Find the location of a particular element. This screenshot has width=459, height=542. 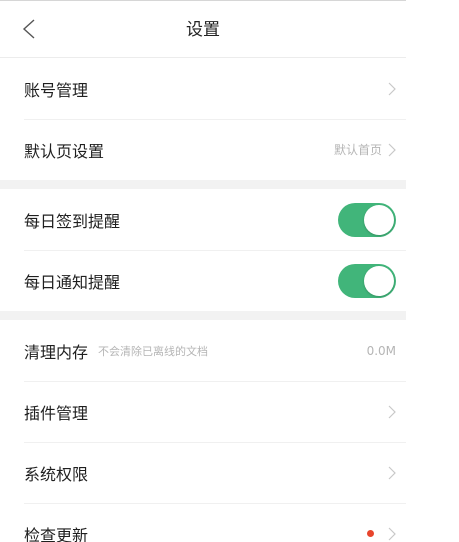

update-badge is located at coordinates (370, 533).